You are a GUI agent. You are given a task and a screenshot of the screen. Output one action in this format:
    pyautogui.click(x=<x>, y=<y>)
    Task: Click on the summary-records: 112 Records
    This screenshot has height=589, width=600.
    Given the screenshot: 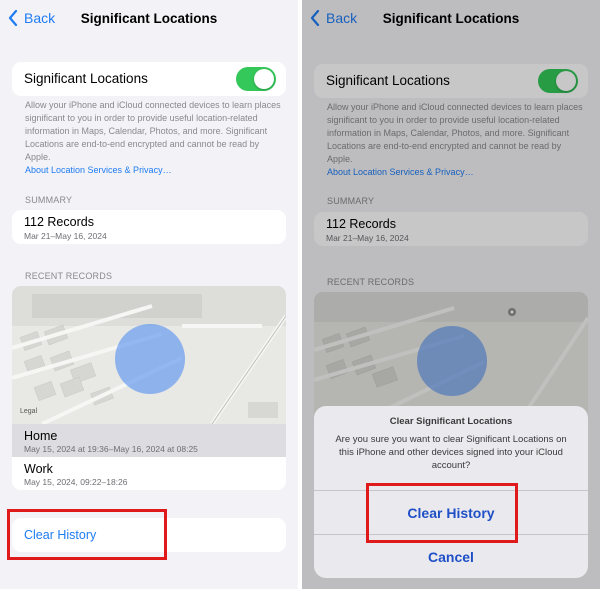 What is the action you would take?
    pyautogui.click(x=59, y=222)
    